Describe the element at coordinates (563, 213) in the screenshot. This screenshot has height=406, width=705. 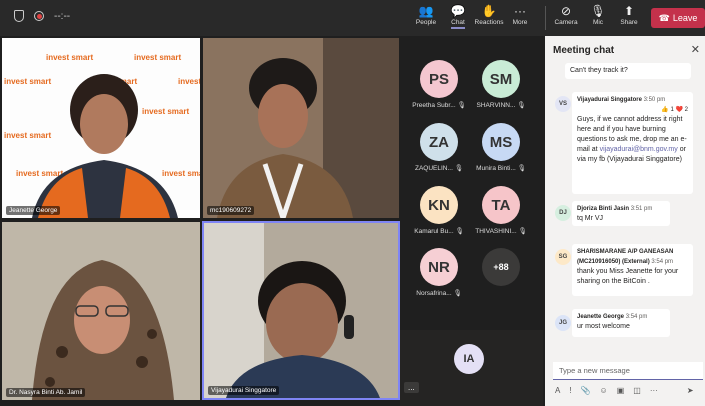
I see `avatar: DJ` at that location.